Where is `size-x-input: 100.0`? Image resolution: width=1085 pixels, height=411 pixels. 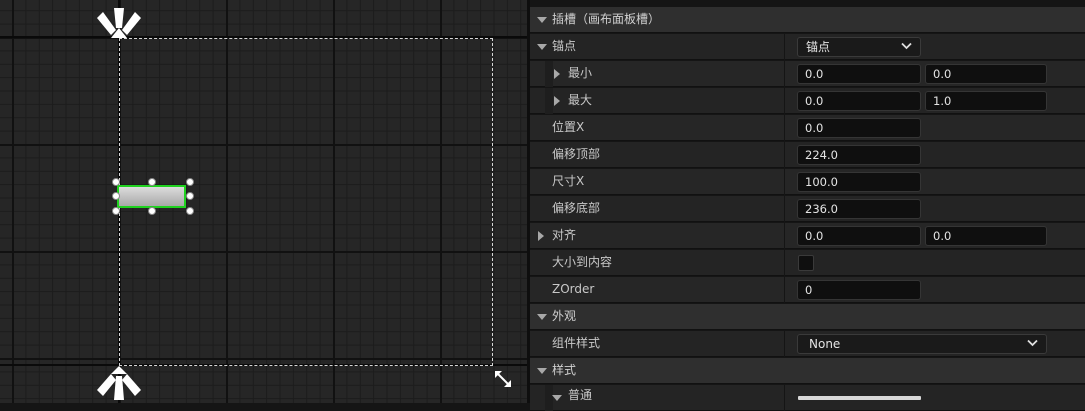 size-x-input: 100.0 is located at coordinates (859, 182).